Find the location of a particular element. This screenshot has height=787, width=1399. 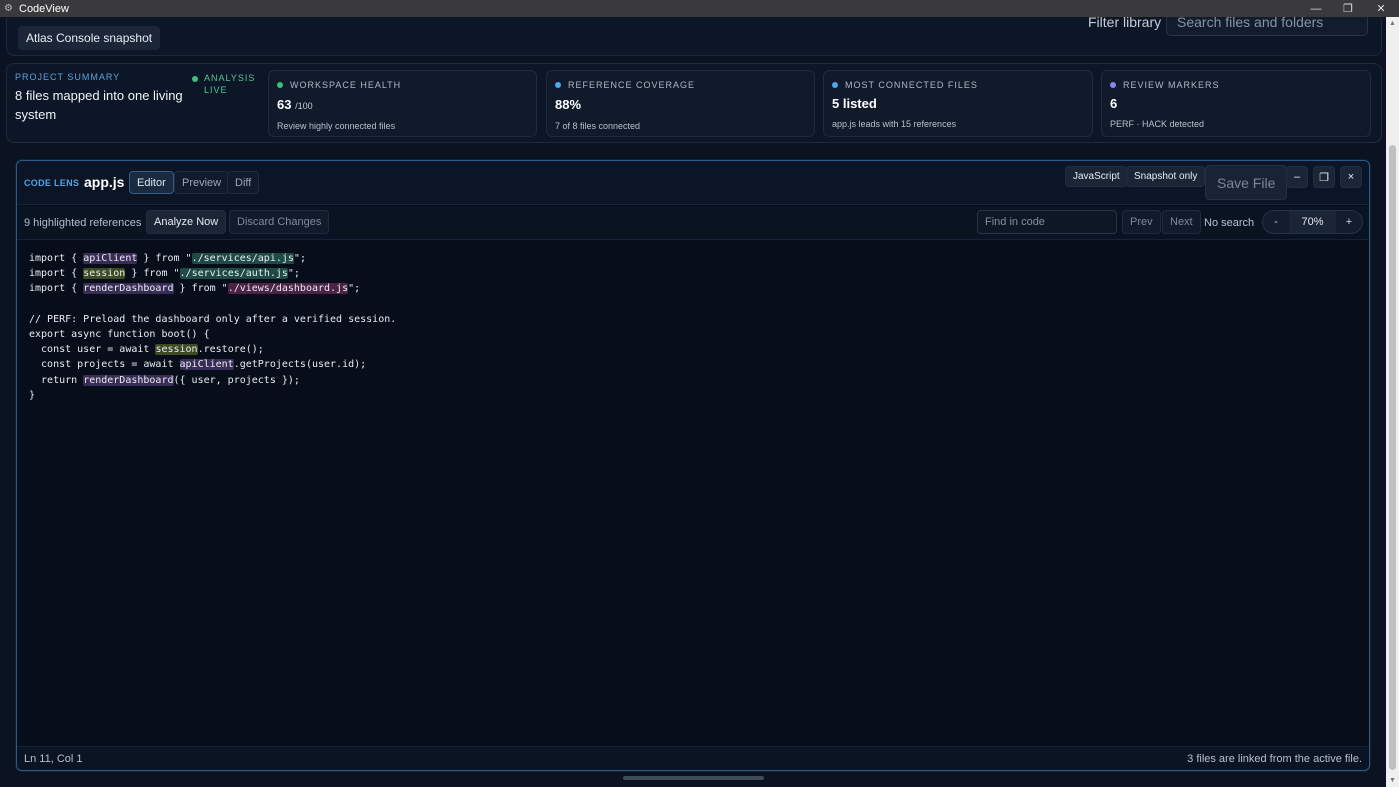

stat-card-unit: /100 is located at coordinates (304, 106).